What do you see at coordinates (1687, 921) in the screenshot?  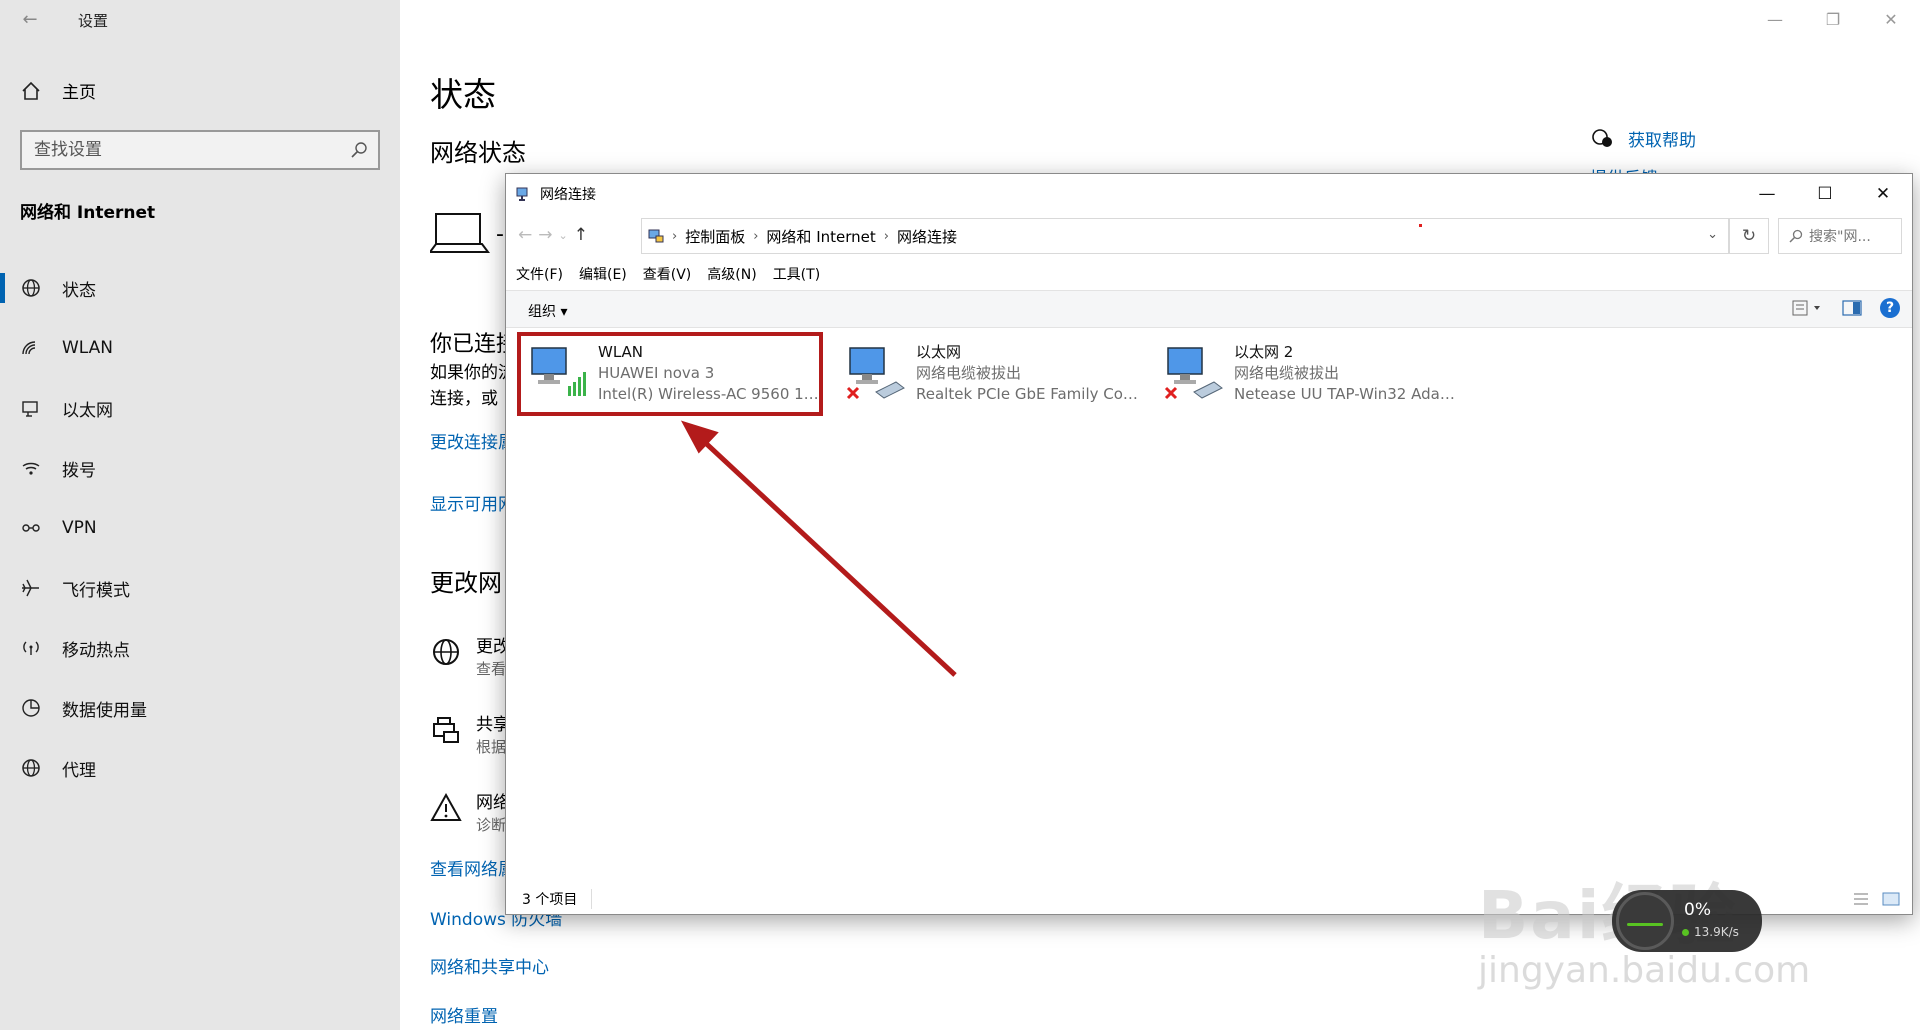 I see `network-speed-widget: 0% 13.9K/s` at bounding box center [1687, 921].